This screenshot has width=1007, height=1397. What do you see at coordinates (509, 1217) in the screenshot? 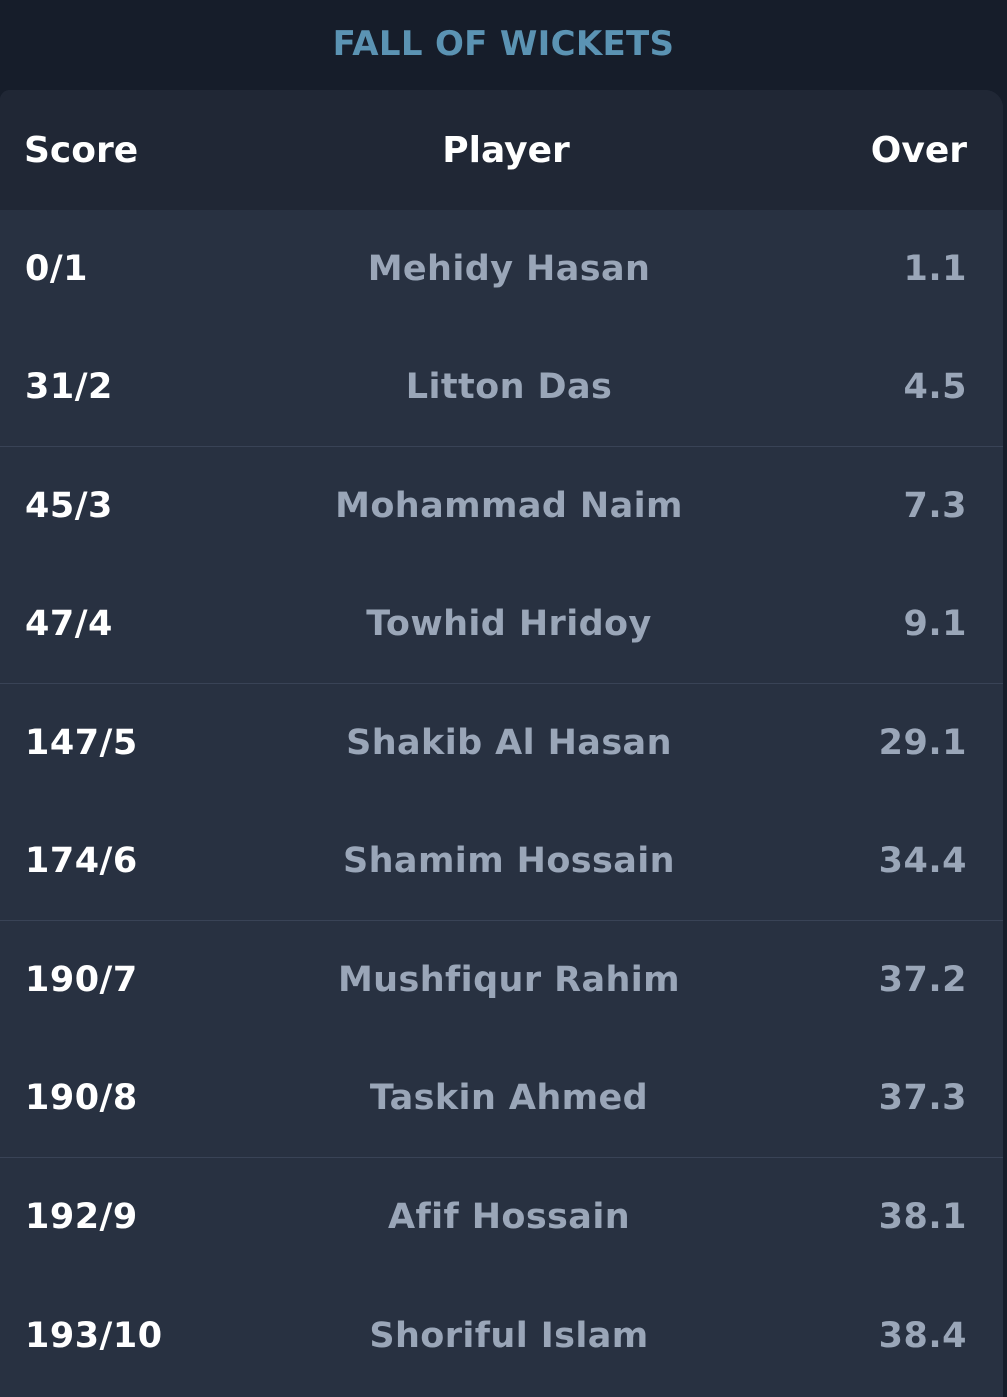
I see `row-player: Afif Hossain` at bounding box center [509, 1217].